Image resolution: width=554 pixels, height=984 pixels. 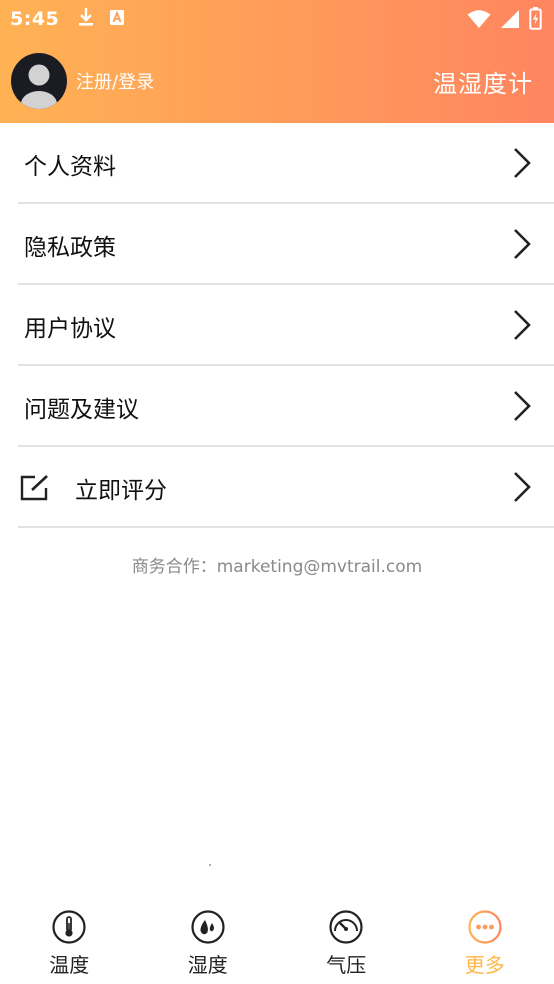 I want to click on droplets-icon, so click(x=208, y=927).